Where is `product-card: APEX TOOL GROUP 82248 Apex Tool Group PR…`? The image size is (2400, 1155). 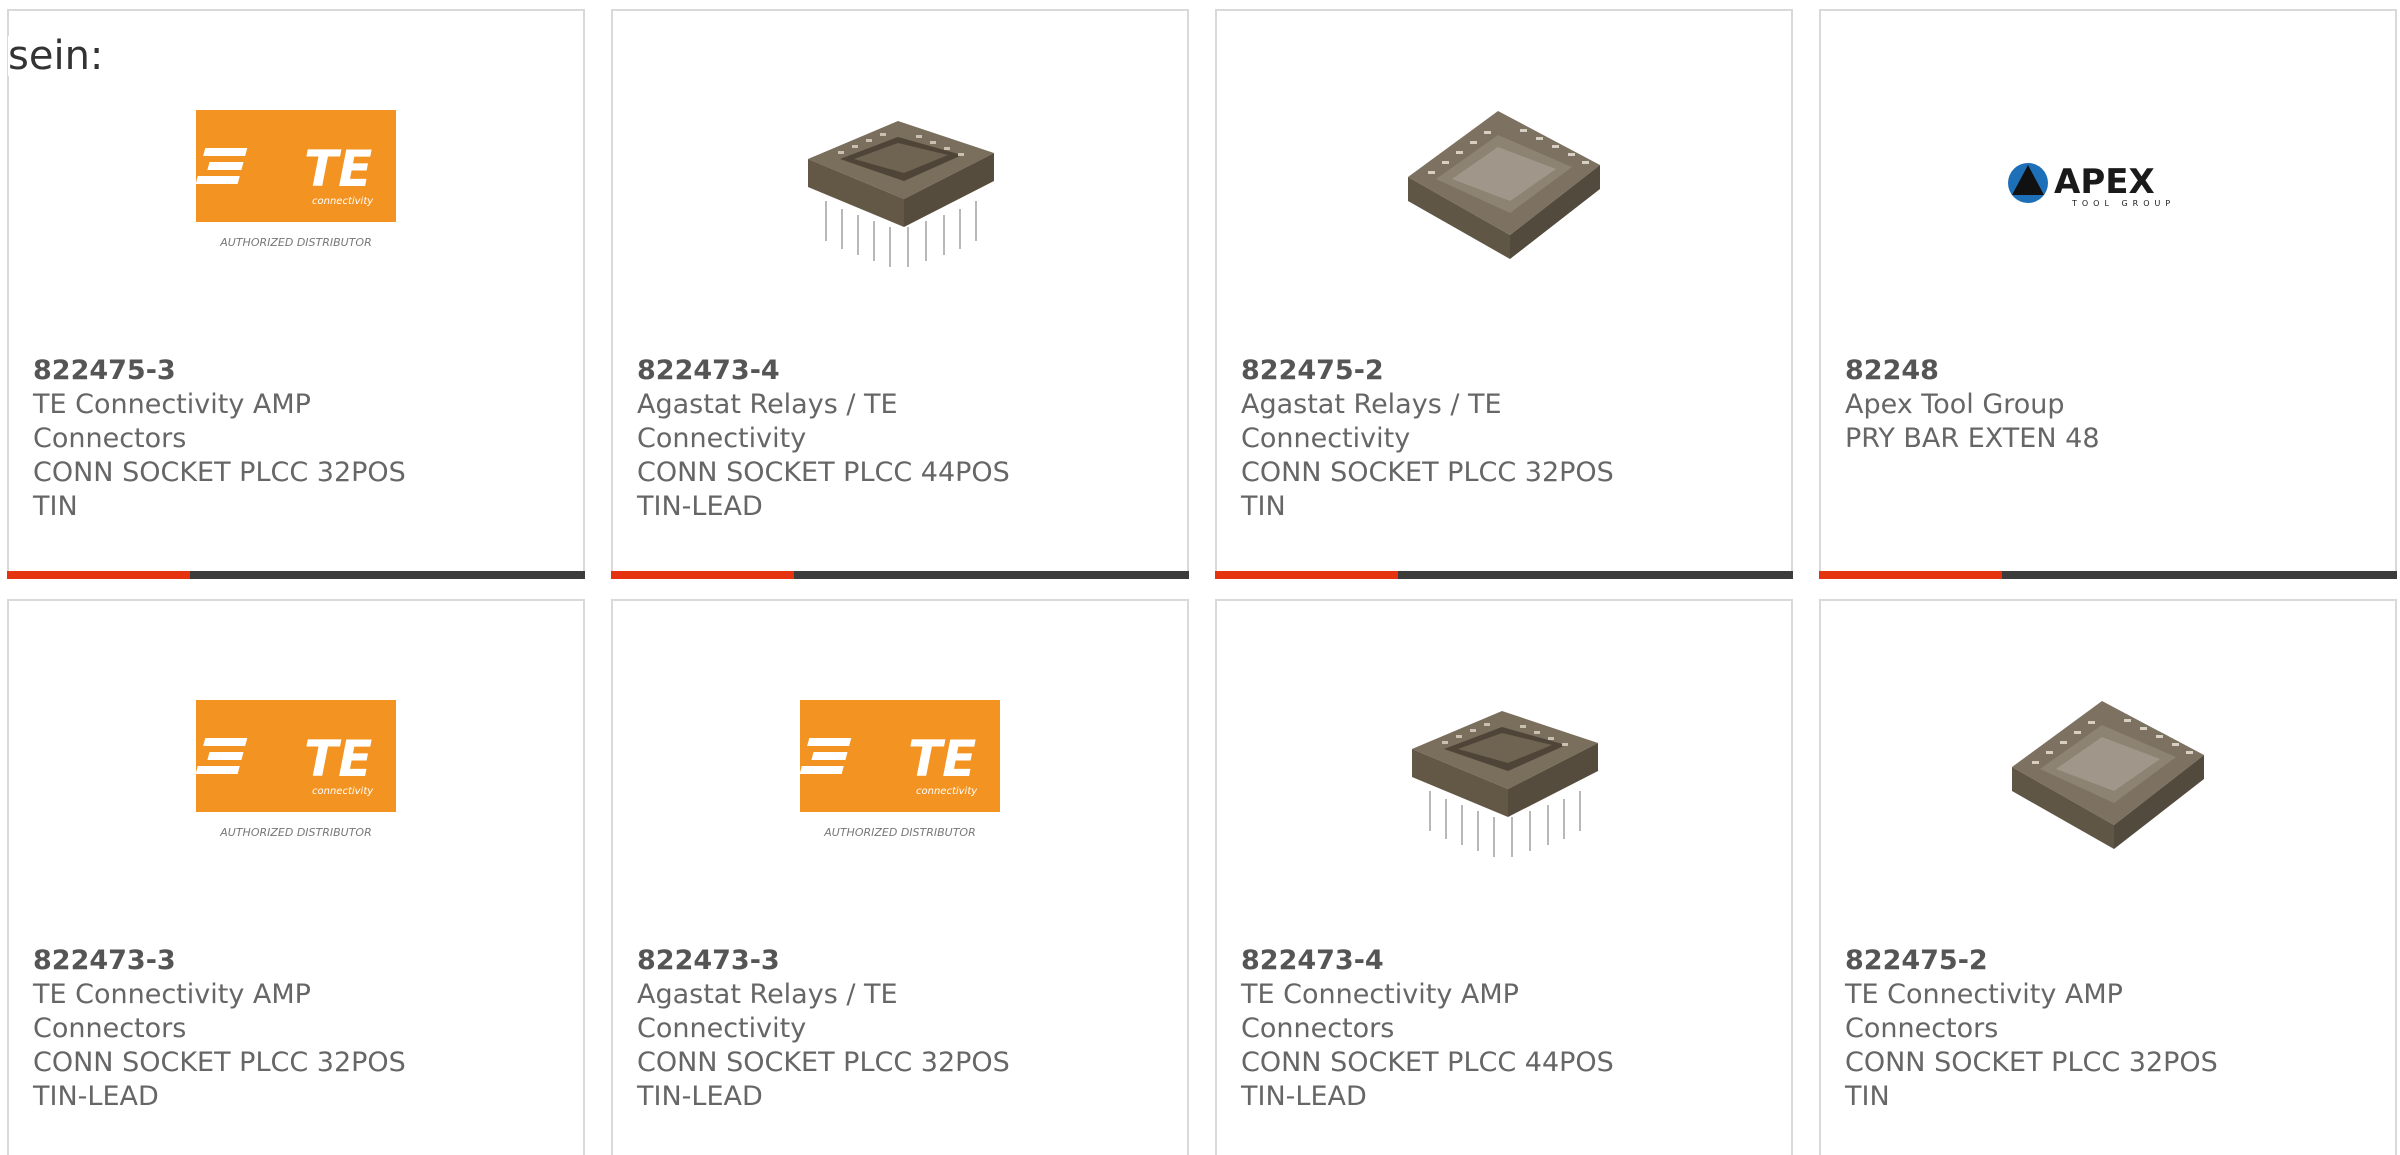
product-card: APEX TOOL GROUP 82248 Apex Tool Group PR… is located at coordinates (2108, 294).